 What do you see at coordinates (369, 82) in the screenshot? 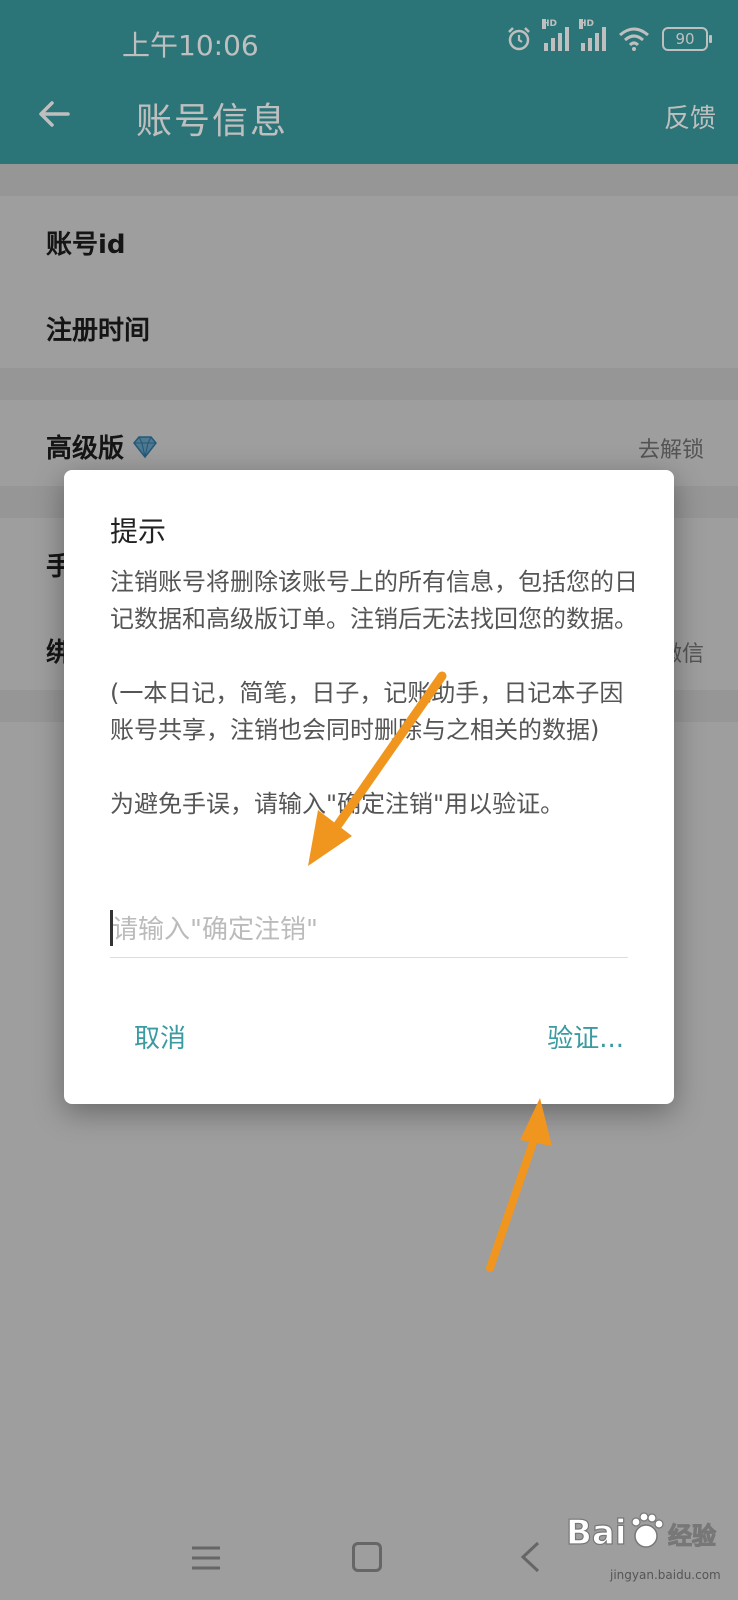
I see `modal-scrim-top` at bounding box center [369, 82].